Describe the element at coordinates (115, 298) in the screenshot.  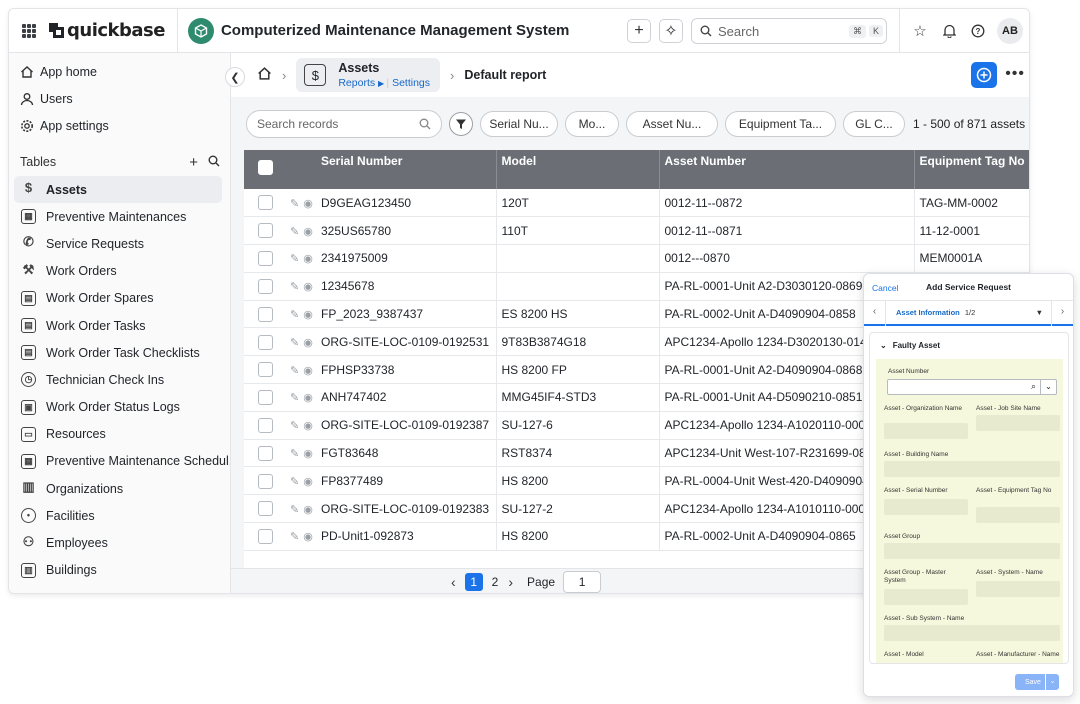
I see `sidebar-item-work-order-spares: ▤ Work Order Spares` at that location.